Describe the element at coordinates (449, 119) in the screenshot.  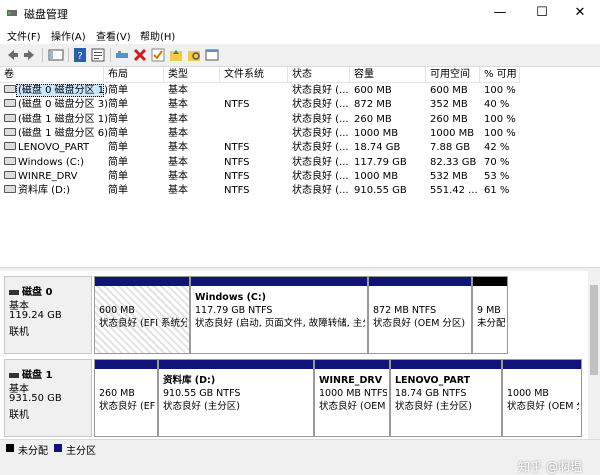
I see `cell-free: 260 MB` at that location.